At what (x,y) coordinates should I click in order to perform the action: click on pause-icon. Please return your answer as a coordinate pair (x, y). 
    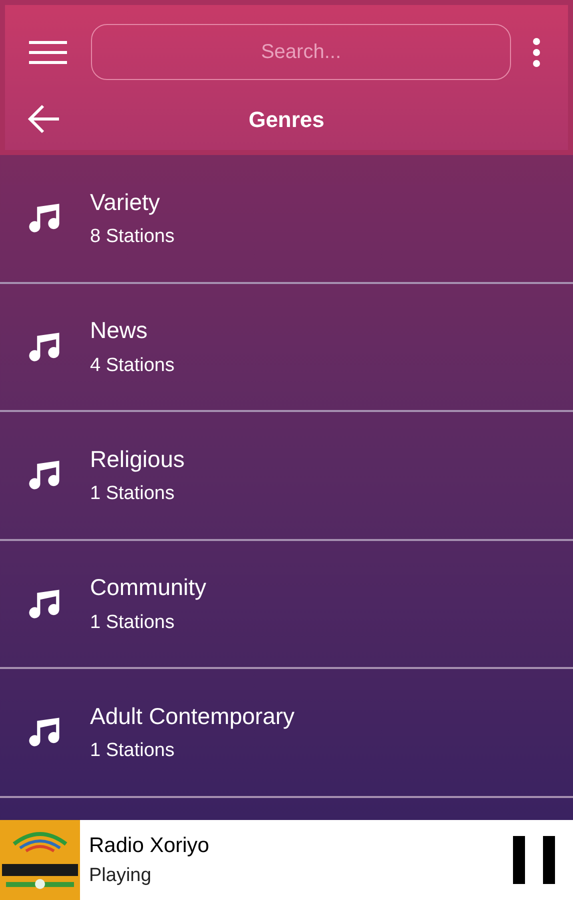
    Looking at the image, I should click on (534, 860).